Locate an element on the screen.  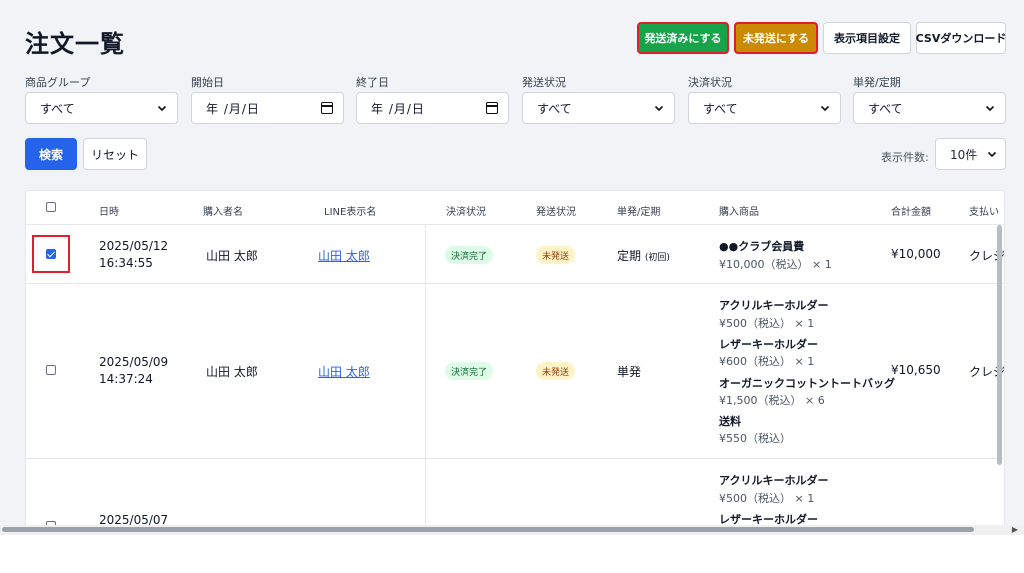
start-date-value: 年 /月/日 is located at coordinates (233, 108).